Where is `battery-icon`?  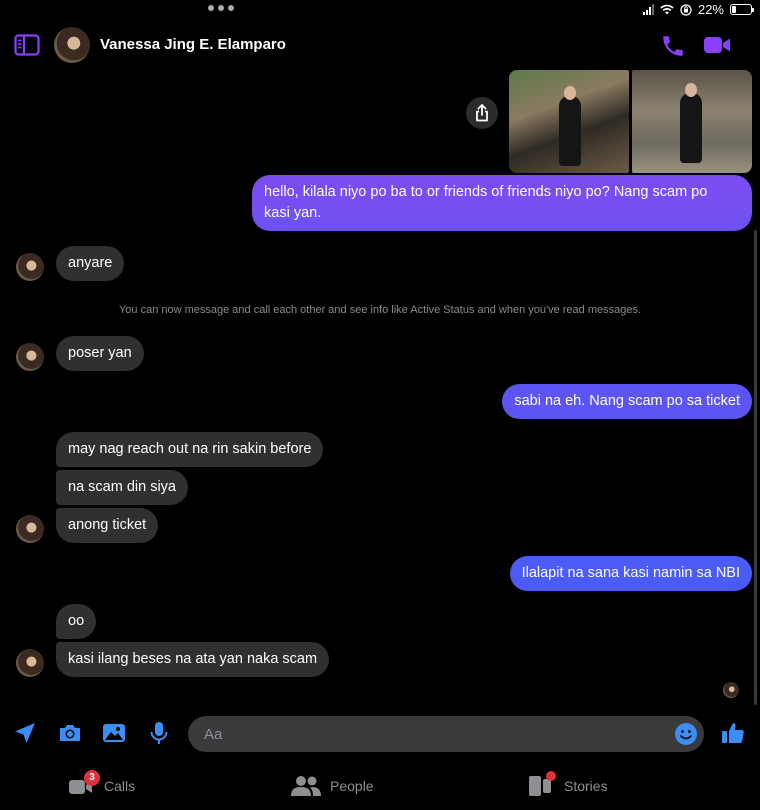 battery-icon is located at coordinates (742, 9).